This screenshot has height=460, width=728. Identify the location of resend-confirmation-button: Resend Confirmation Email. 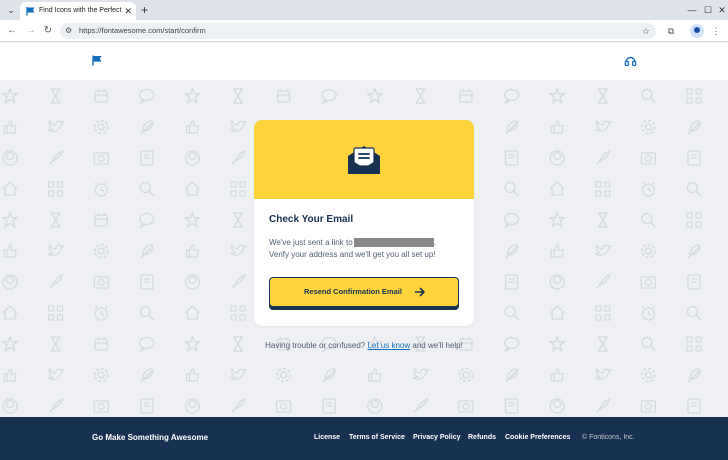
(364, 292).